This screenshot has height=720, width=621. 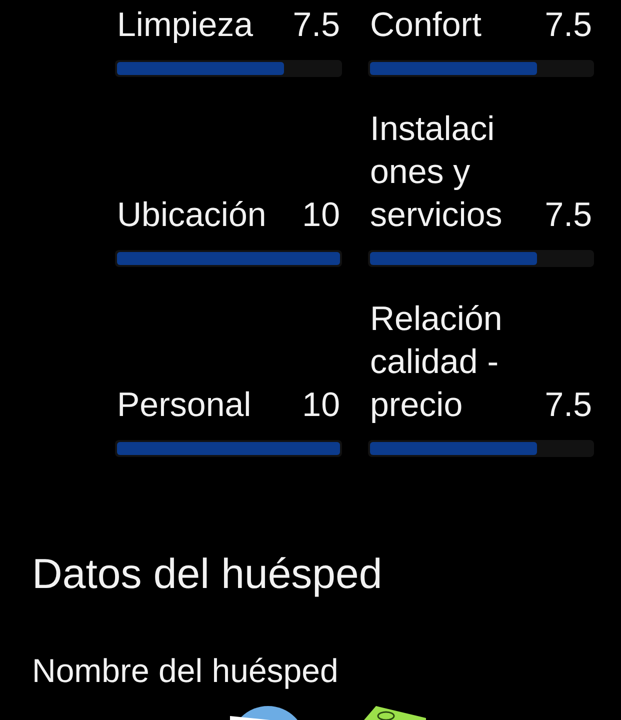 What do you see at coordinates (395, 713) in the screenshot?
I see `banknote-icon` at bounding box center [395, 713].